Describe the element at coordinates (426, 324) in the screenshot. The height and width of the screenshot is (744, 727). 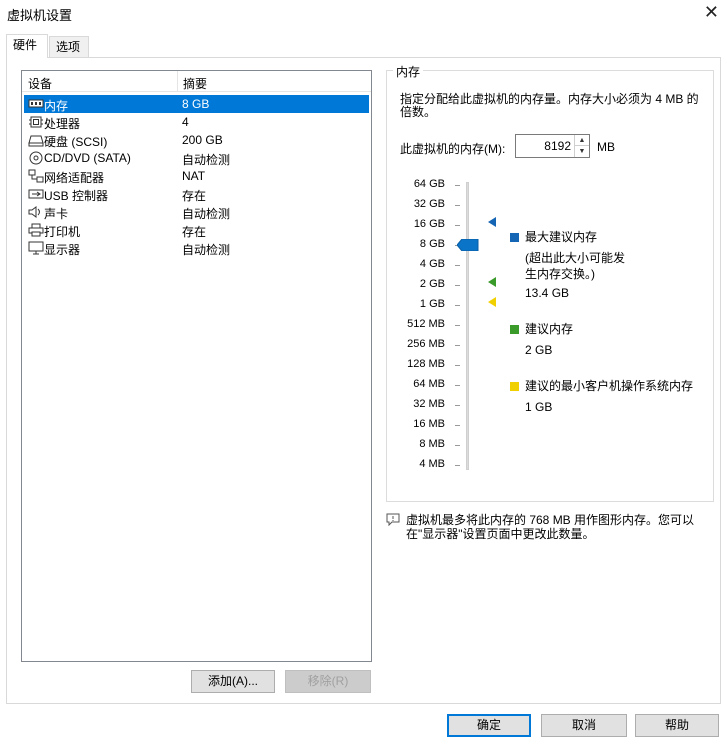
I see `scale-label: 512 MB` at that location.